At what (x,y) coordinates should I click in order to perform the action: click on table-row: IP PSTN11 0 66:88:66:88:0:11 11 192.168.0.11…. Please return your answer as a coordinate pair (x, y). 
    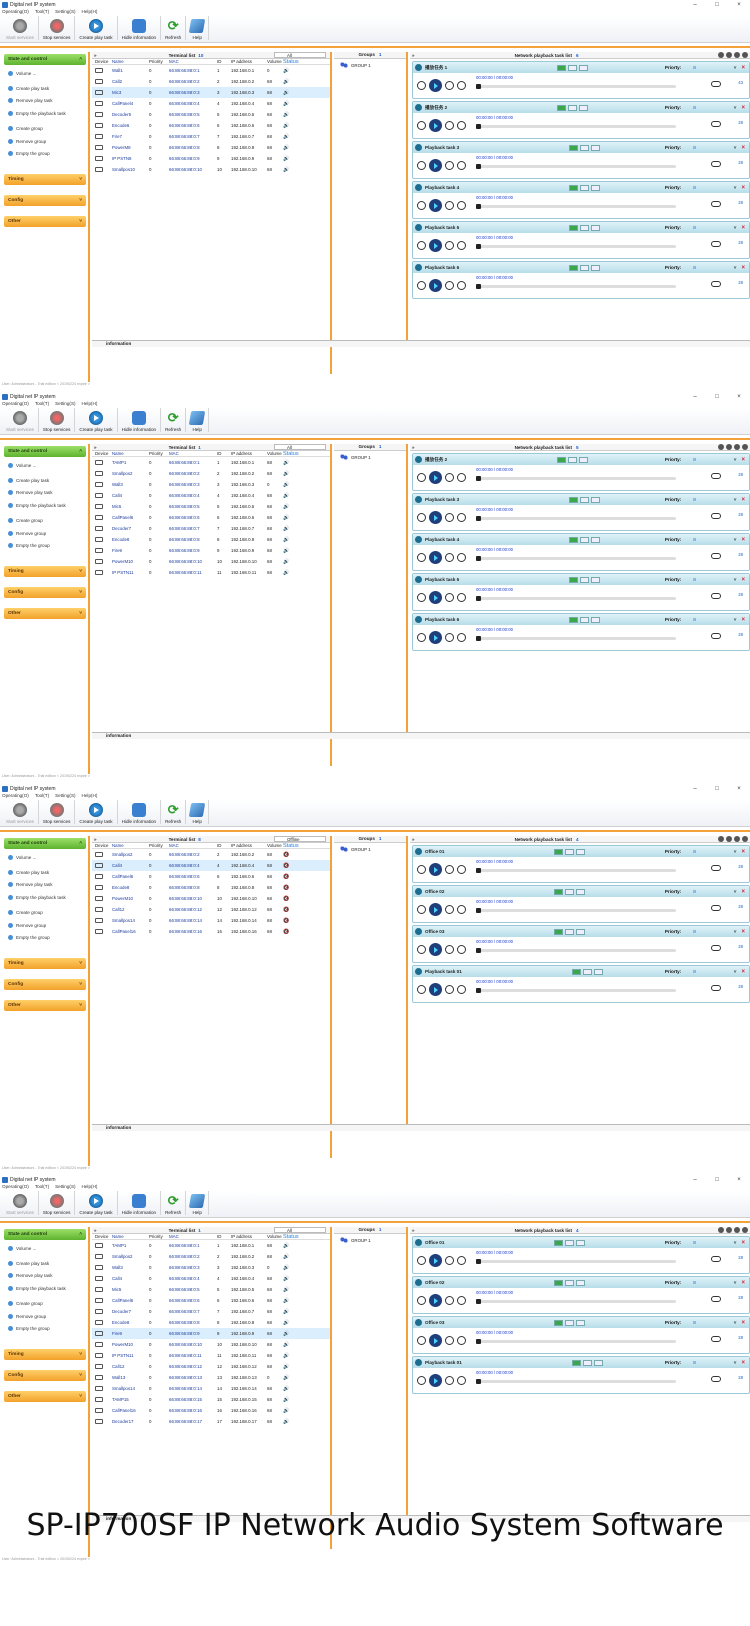
    Looking at the image, I should click on (211, 572).